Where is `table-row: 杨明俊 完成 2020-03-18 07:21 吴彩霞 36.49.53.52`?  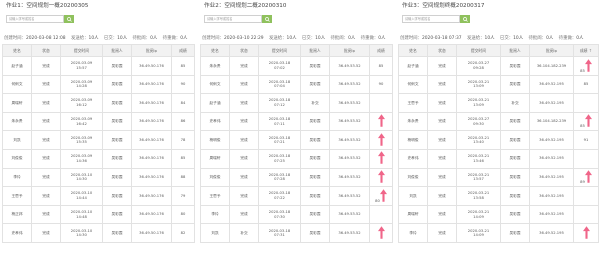
table-row: 杨明俊 完成 2020-03-18 07:21 吴彩霞 36.49.53.52 is located at coordinates (296, 140).